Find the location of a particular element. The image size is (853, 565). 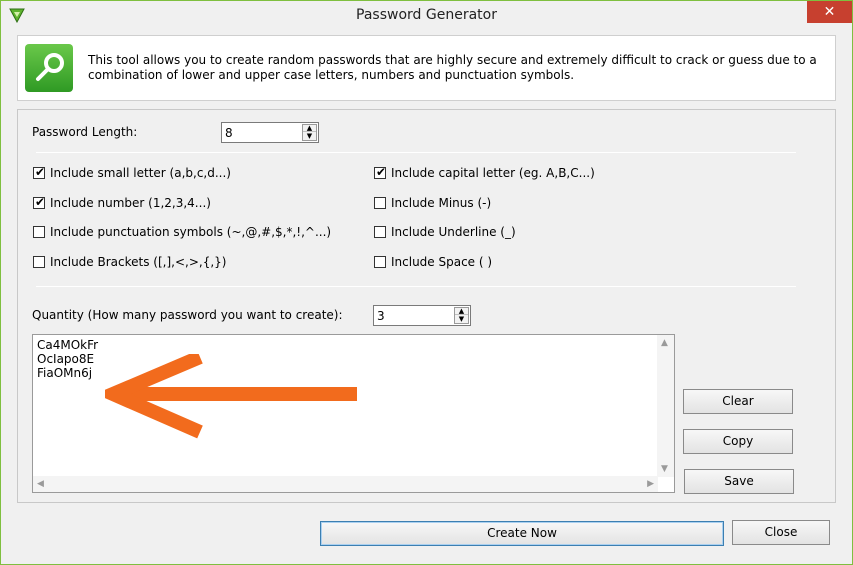

checkbox-number: ✔ Include number (1,2,3,4...) is located at coordinates (122, 202).